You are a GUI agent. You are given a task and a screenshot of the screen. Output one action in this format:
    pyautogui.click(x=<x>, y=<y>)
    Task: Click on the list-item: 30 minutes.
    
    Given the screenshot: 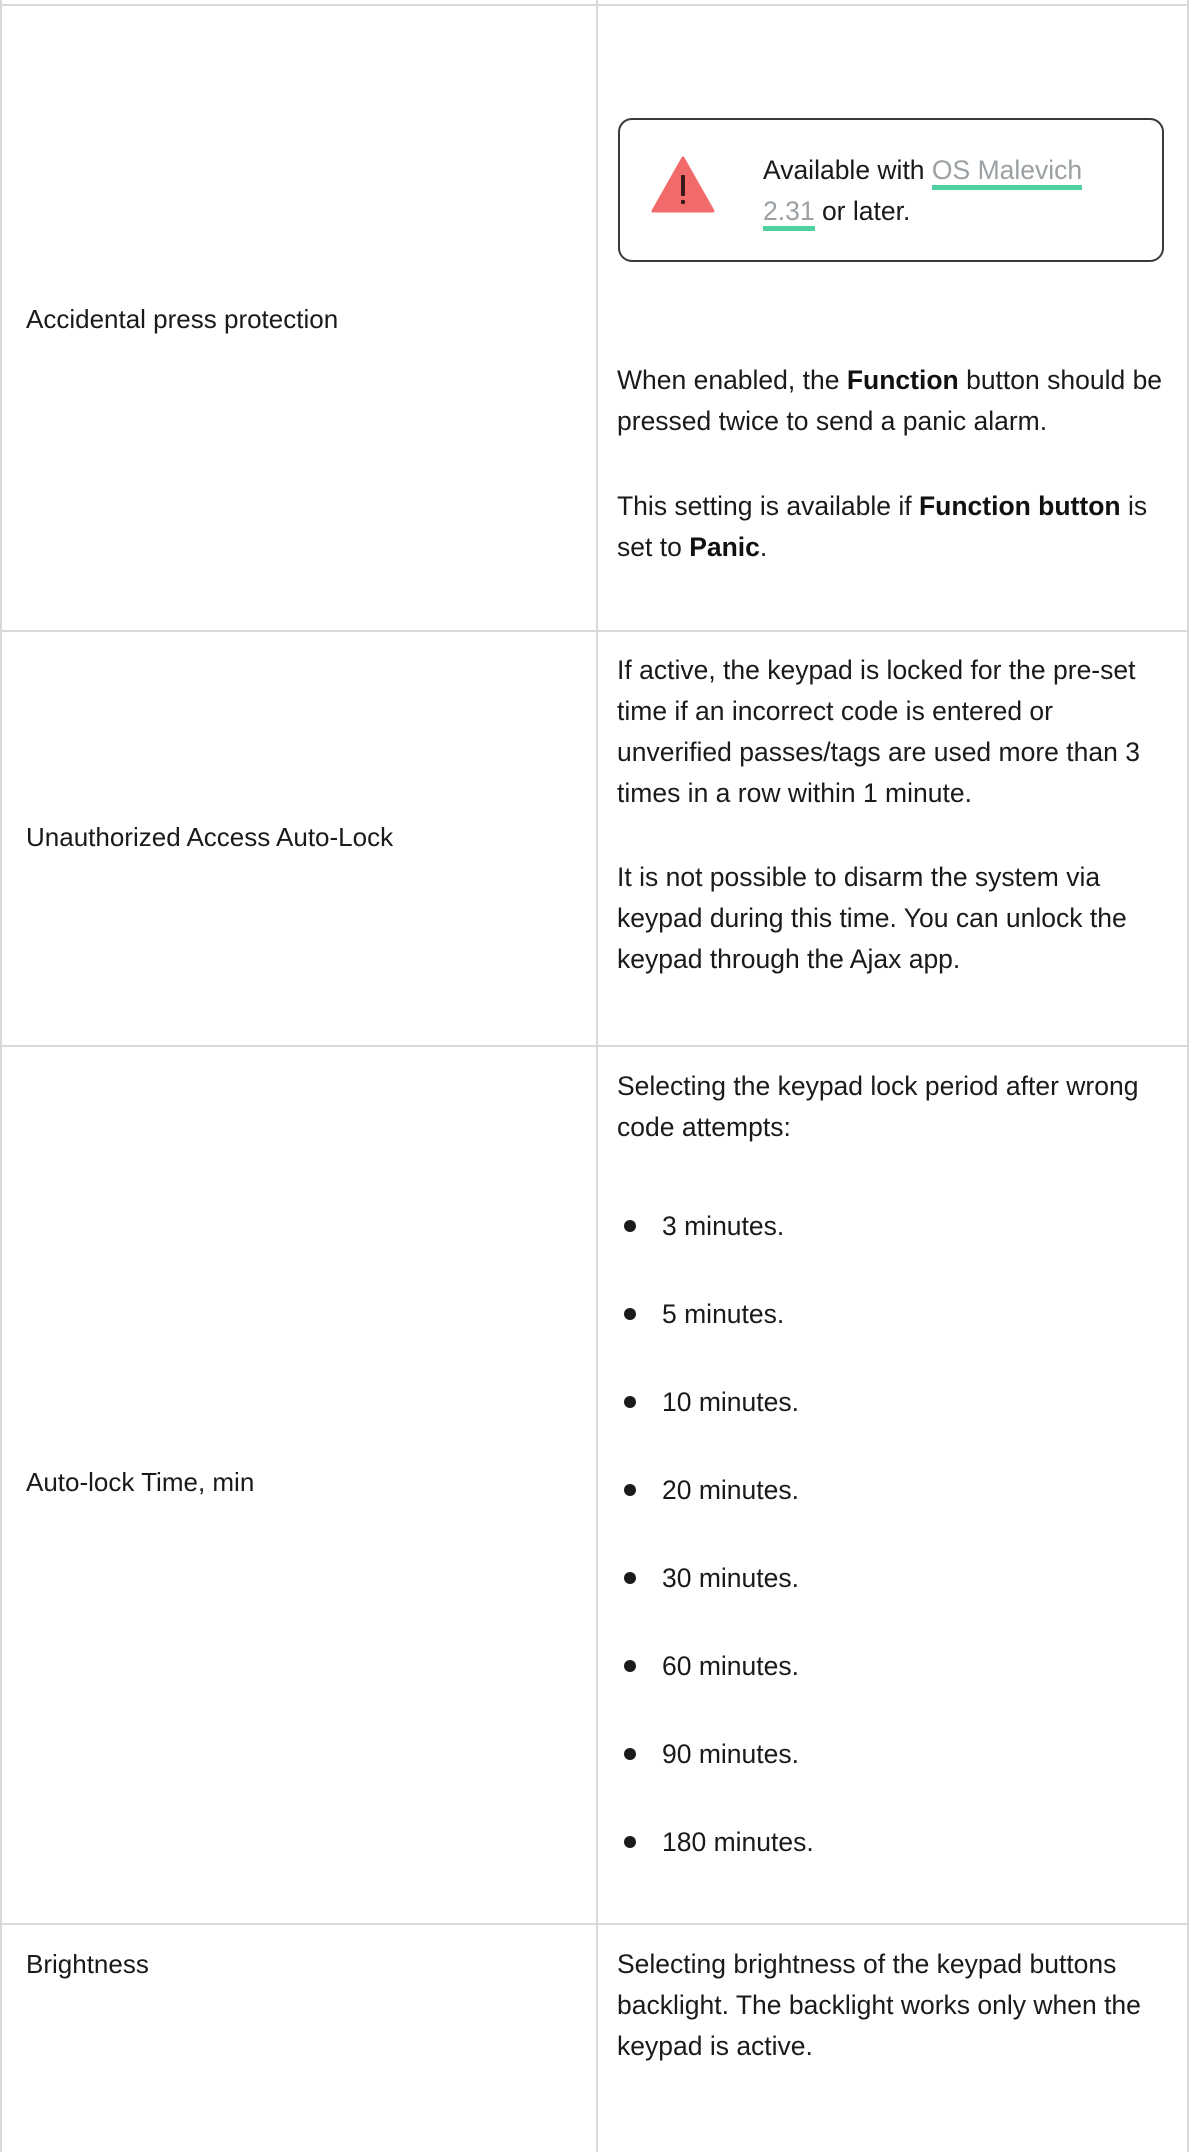 What is the action you would take?
    pyautogui.click(x=891, y=1602)
    